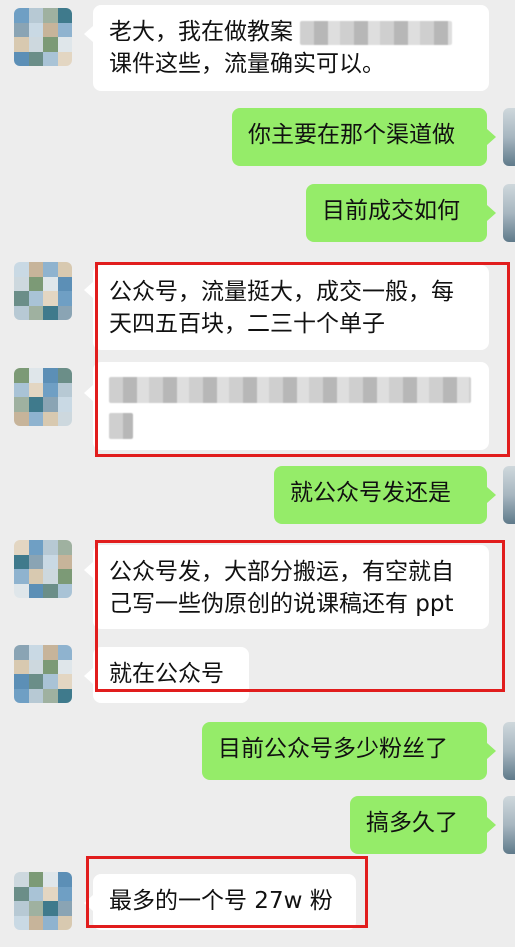 The height and width of the screenshot is (947, 515). What do you see at coordinates (291, 48) in the screenshot?
I see `message-bubble-incoming: 老大，我在做教案 课件这些，流量确实可以。` at bounding box center [291, 48].